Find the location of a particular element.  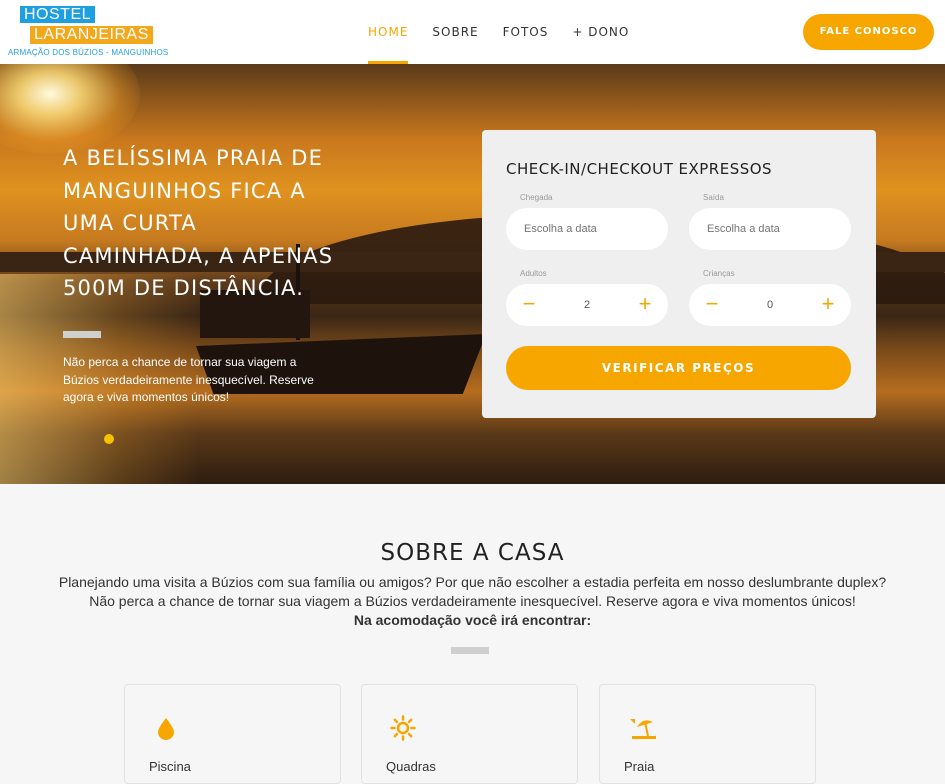

logo-hostel-text: HOSTEL is located at coordinates (58, 14).